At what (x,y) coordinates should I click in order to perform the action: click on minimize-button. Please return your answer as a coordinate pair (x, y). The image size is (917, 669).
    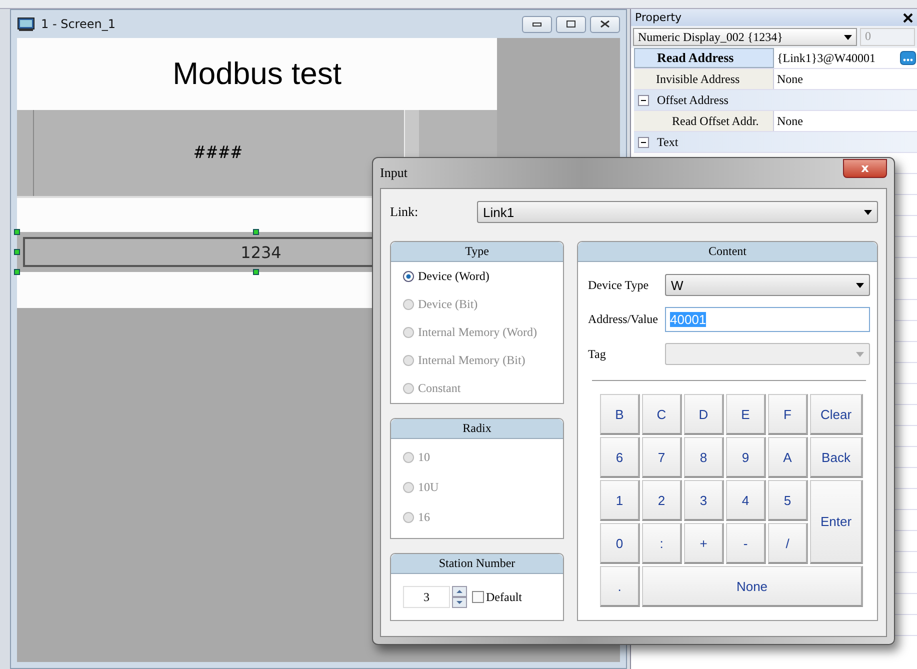
    Looking at the image, I should click on (537, 24).